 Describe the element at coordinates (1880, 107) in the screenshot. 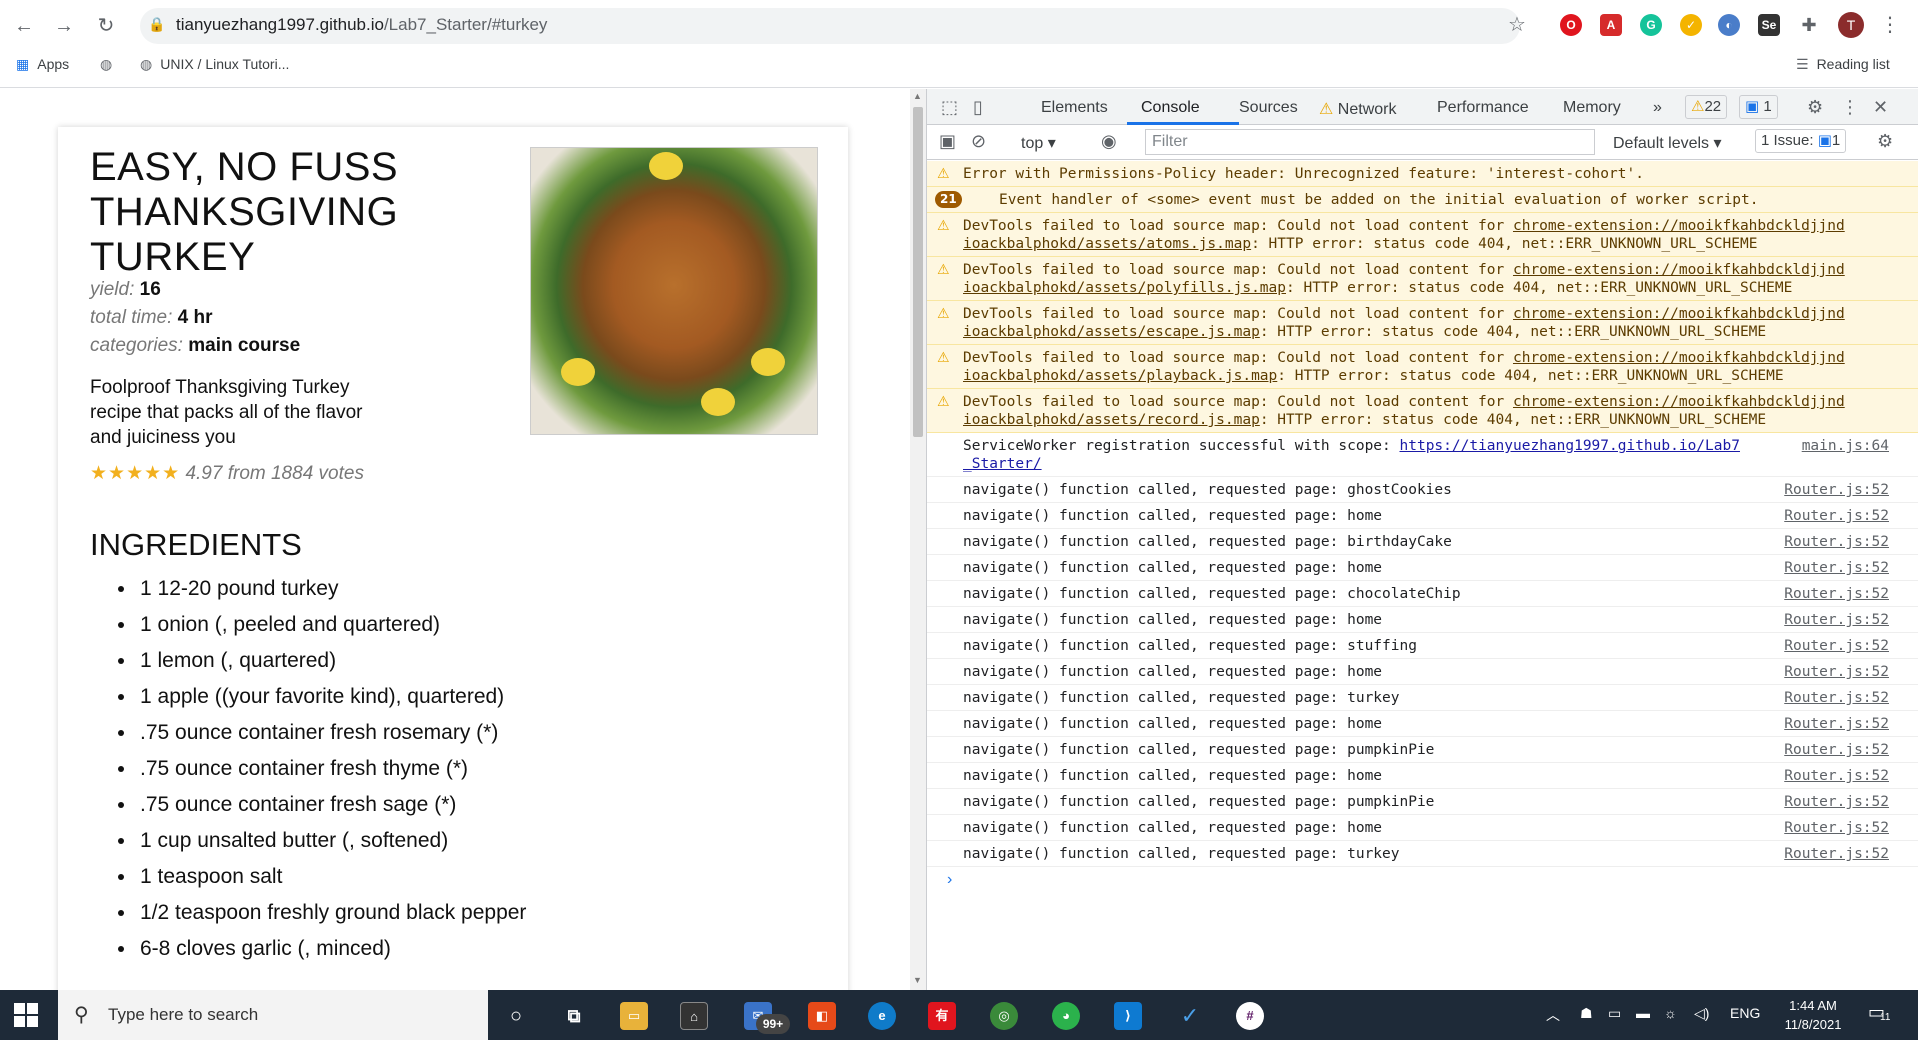

I see `close-icon: ✕` at that location.